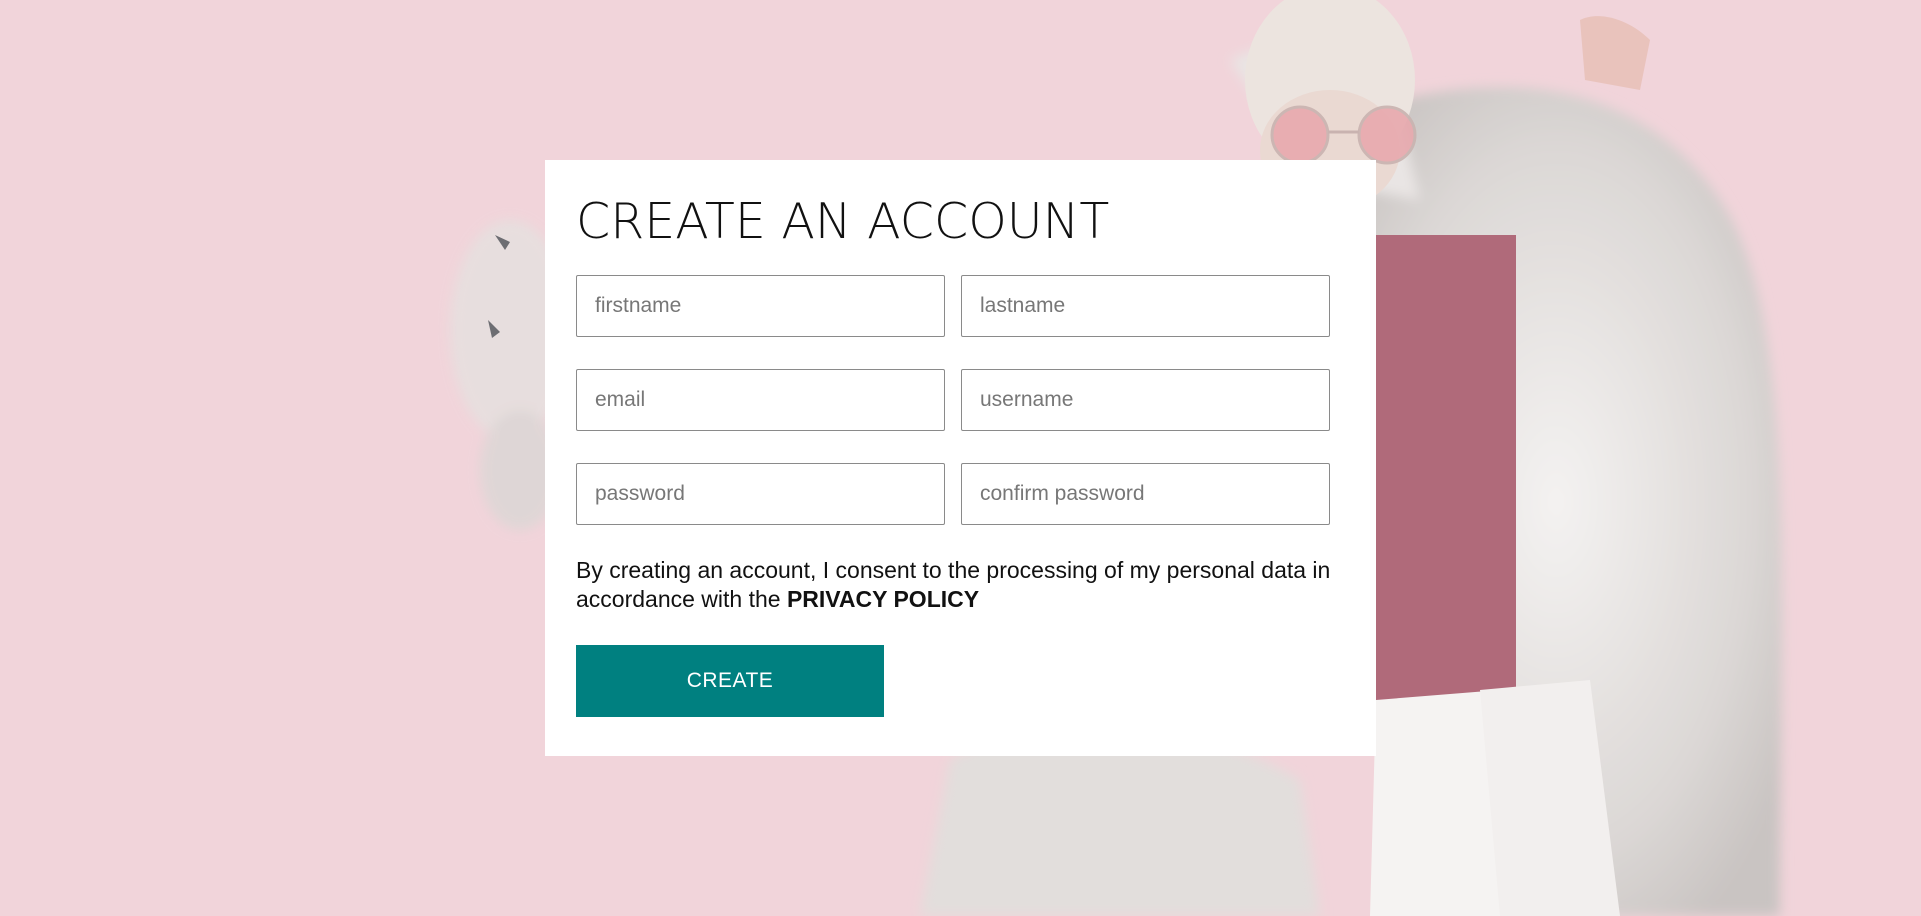 The width and height of the screenshot is (1921, 916). What do you see at coordinates (760, 494) in the screenshot?
I see `password-input` at bounding box center [760, 494].